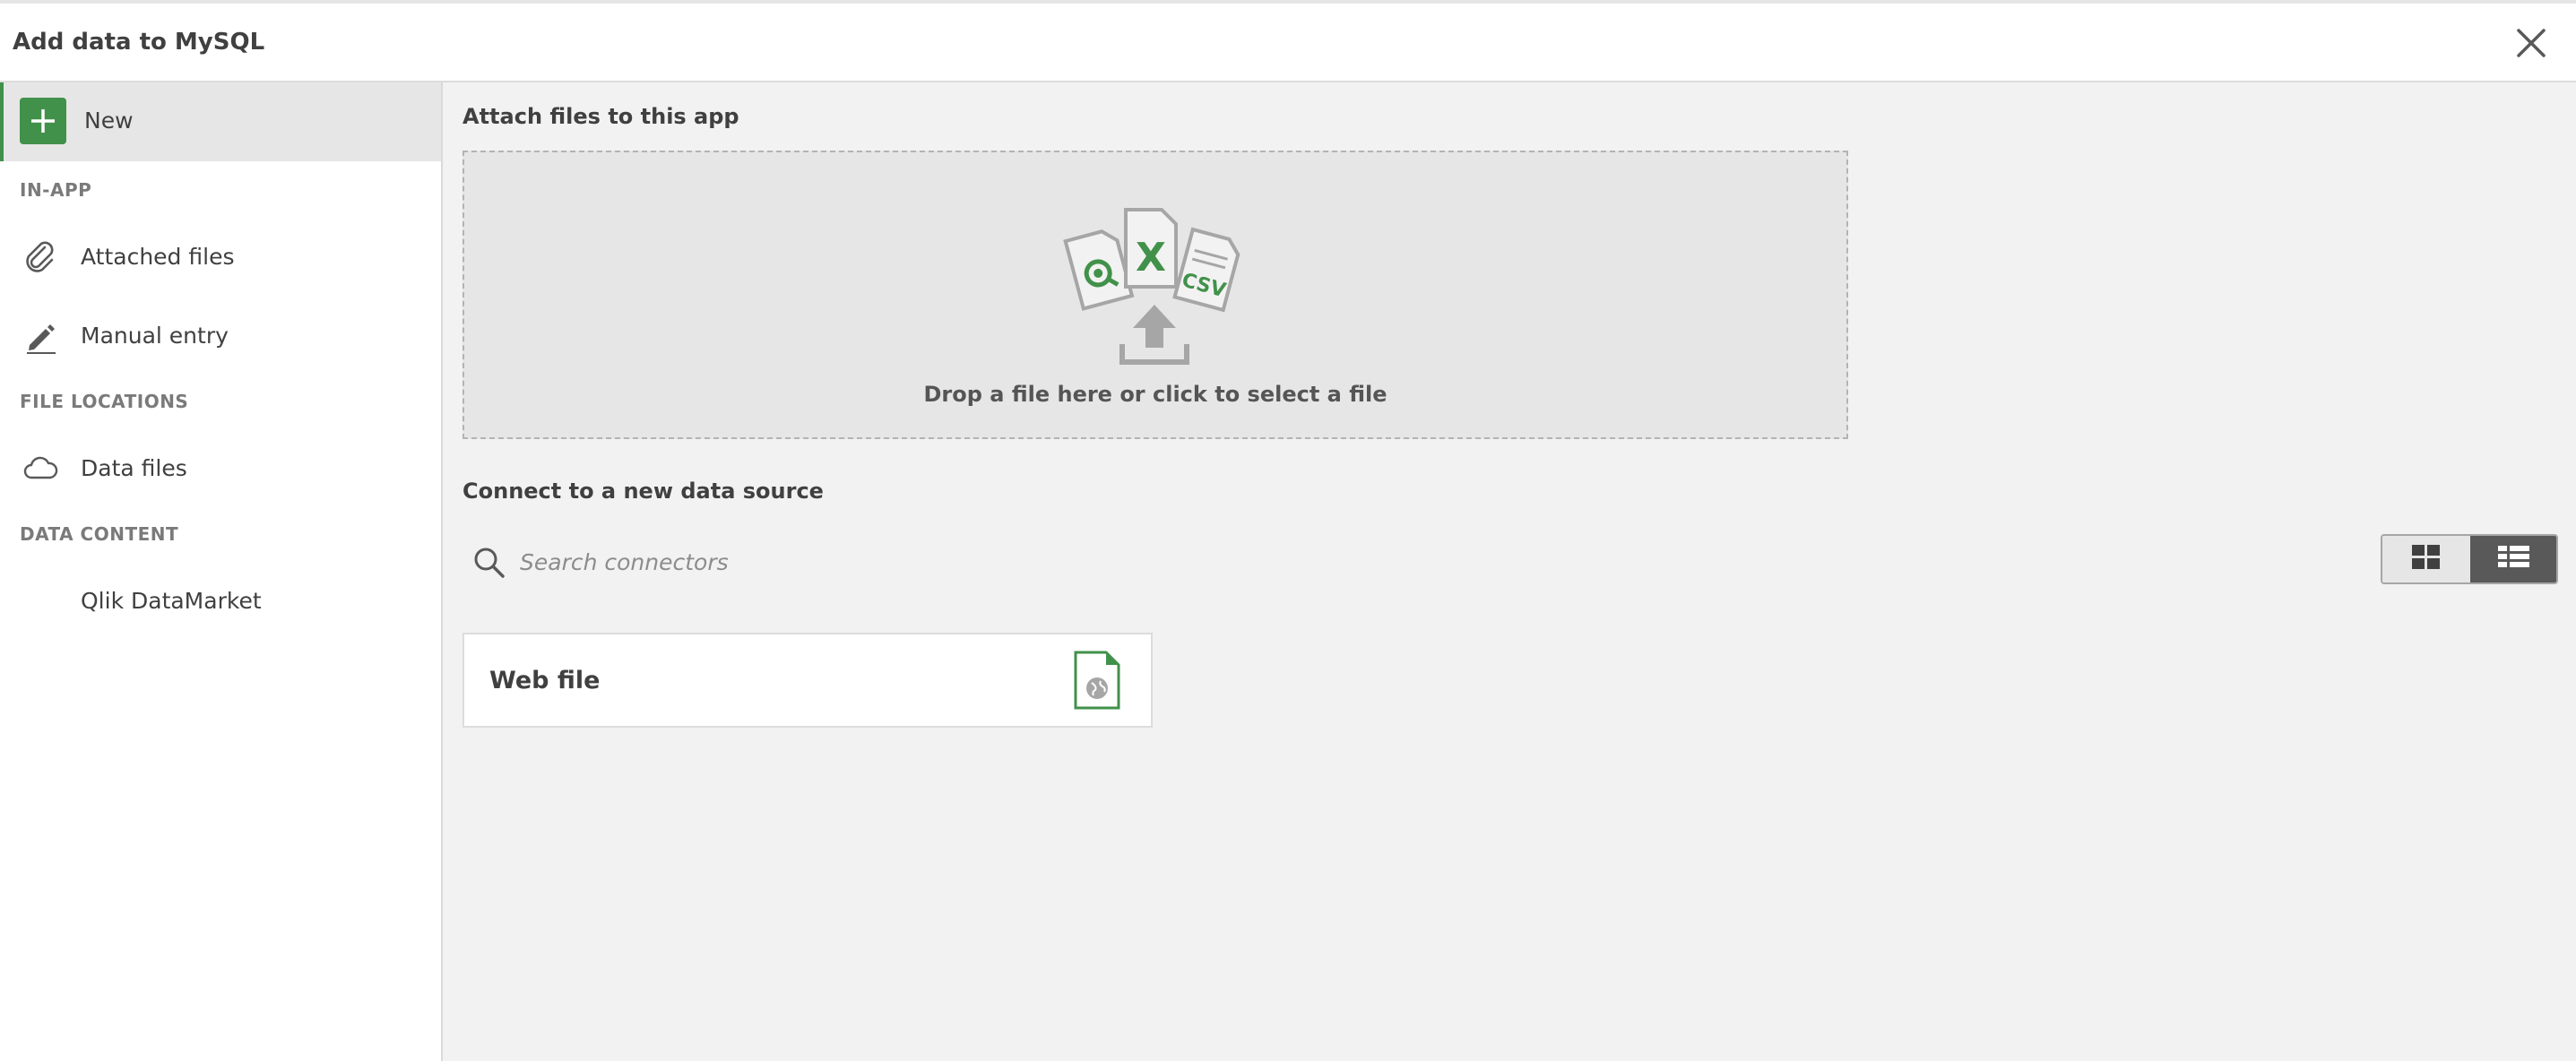  What do you see at coordinates (171, 601) in the screenshot?
I see `sidebar-item-label: Qlik DataMarket` at bounding box center [171, 601].